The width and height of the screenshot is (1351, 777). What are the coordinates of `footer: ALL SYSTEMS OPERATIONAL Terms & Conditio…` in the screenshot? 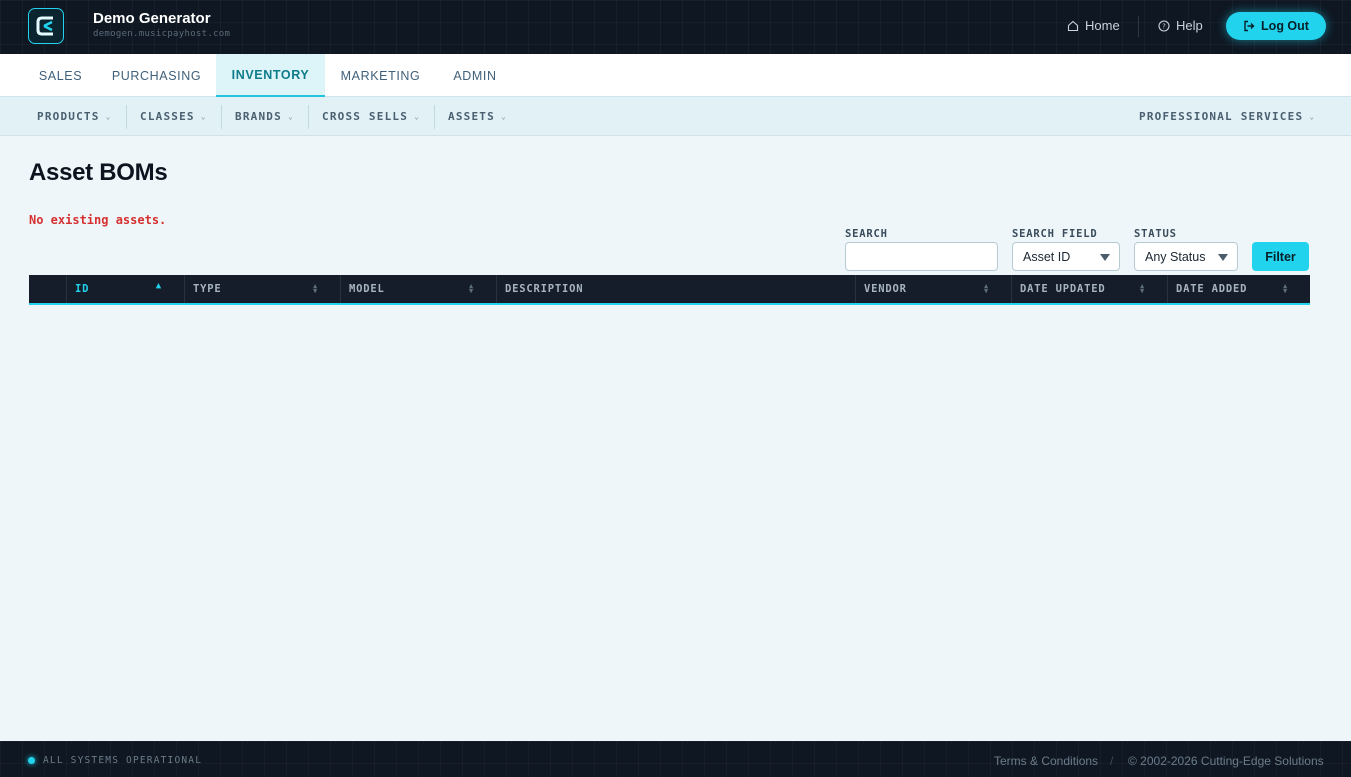 It's located at (675, 759).